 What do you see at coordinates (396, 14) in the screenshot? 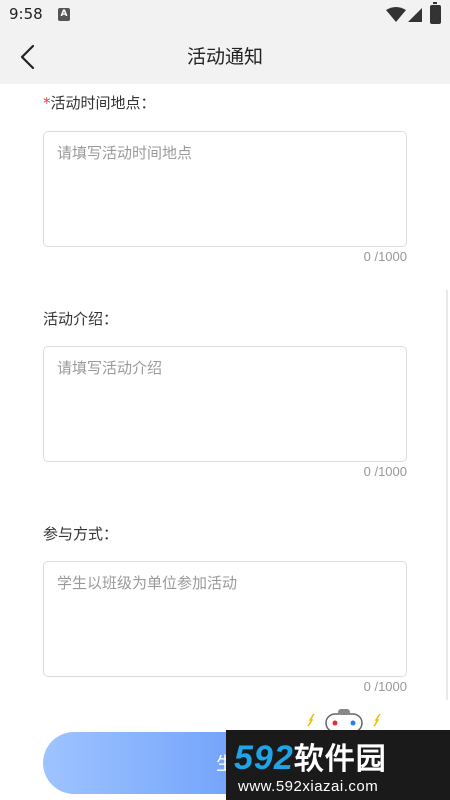
I see `wifi-icon` at bounding box center [396, 14].